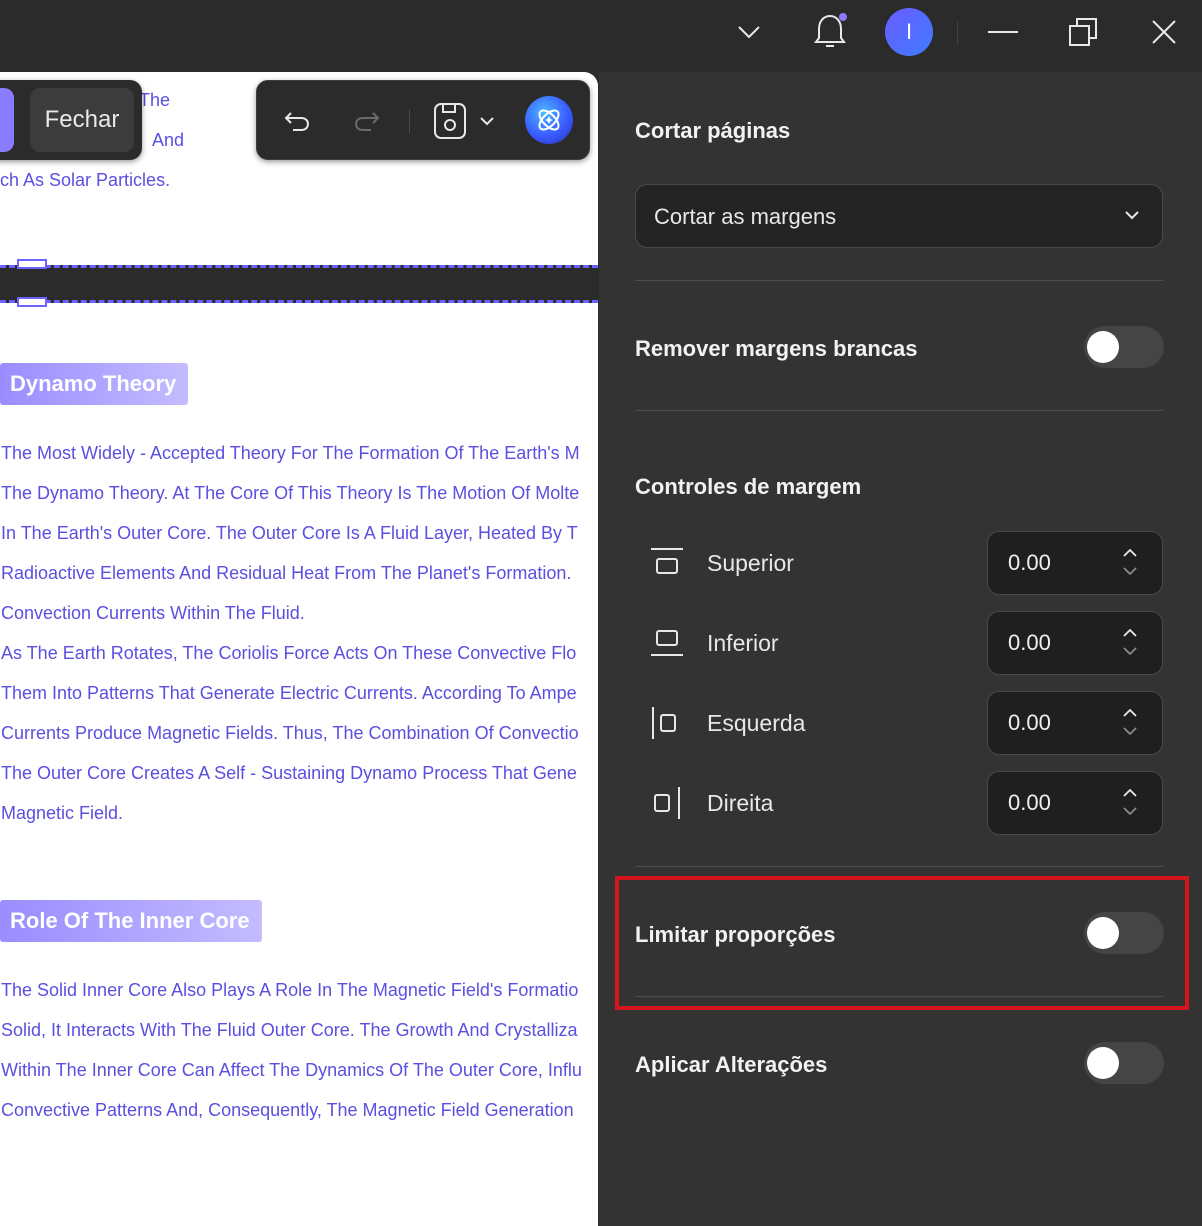  What do you see at coordinates (667, 803) in the screenshot?
I see `margin-right-icon` at bounding box center [667, 803].